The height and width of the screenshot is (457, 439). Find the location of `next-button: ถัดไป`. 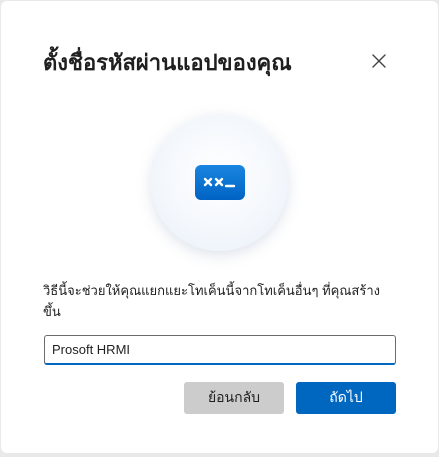

next-button: ถัดไป is located at coordinates (346, 398).